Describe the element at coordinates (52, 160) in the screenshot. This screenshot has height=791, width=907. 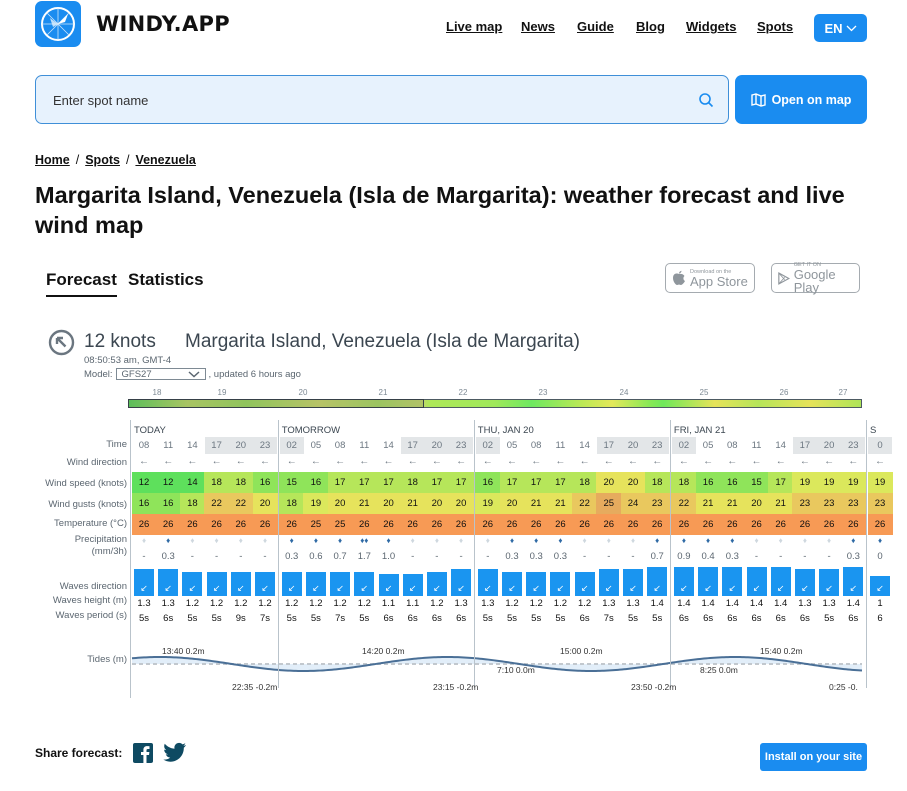
I see `breadcrumb-home: Home` at that location.